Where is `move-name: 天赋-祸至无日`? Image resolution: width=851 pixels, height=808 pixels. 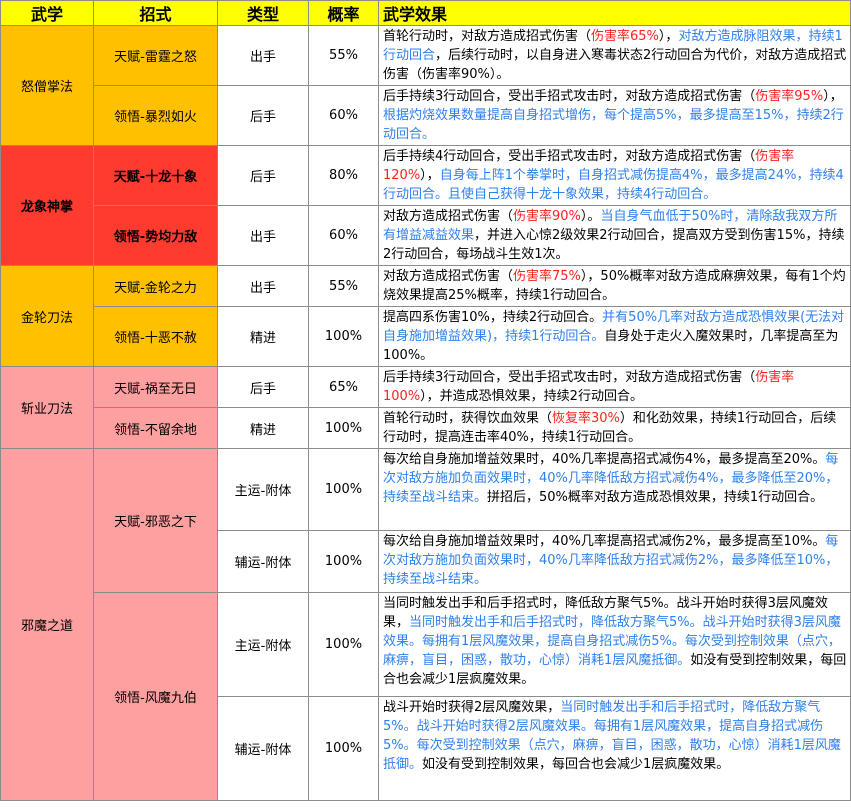 move-name: 天赋-祸至无日 is located at coordinates (155, 387).